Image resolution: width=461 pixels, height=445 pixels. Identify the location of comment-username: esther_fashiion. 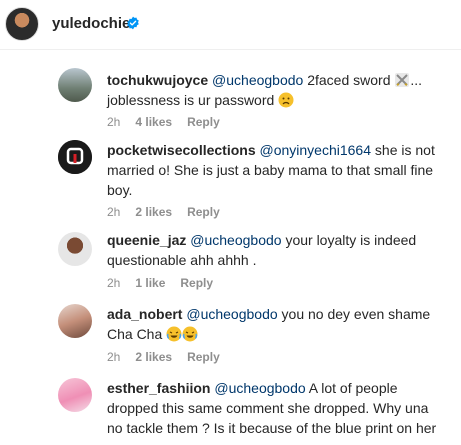
(158, 388).